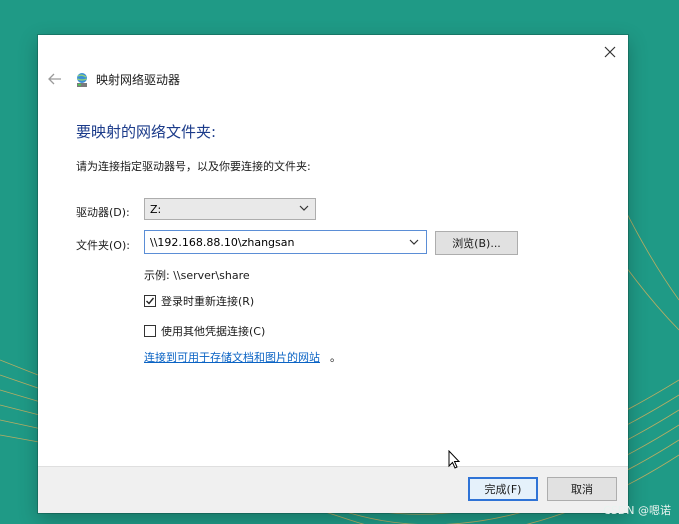 This screenshot has width=679, height=524. I want to click on example-text: 示例: \\server\share, so click(197, 275).